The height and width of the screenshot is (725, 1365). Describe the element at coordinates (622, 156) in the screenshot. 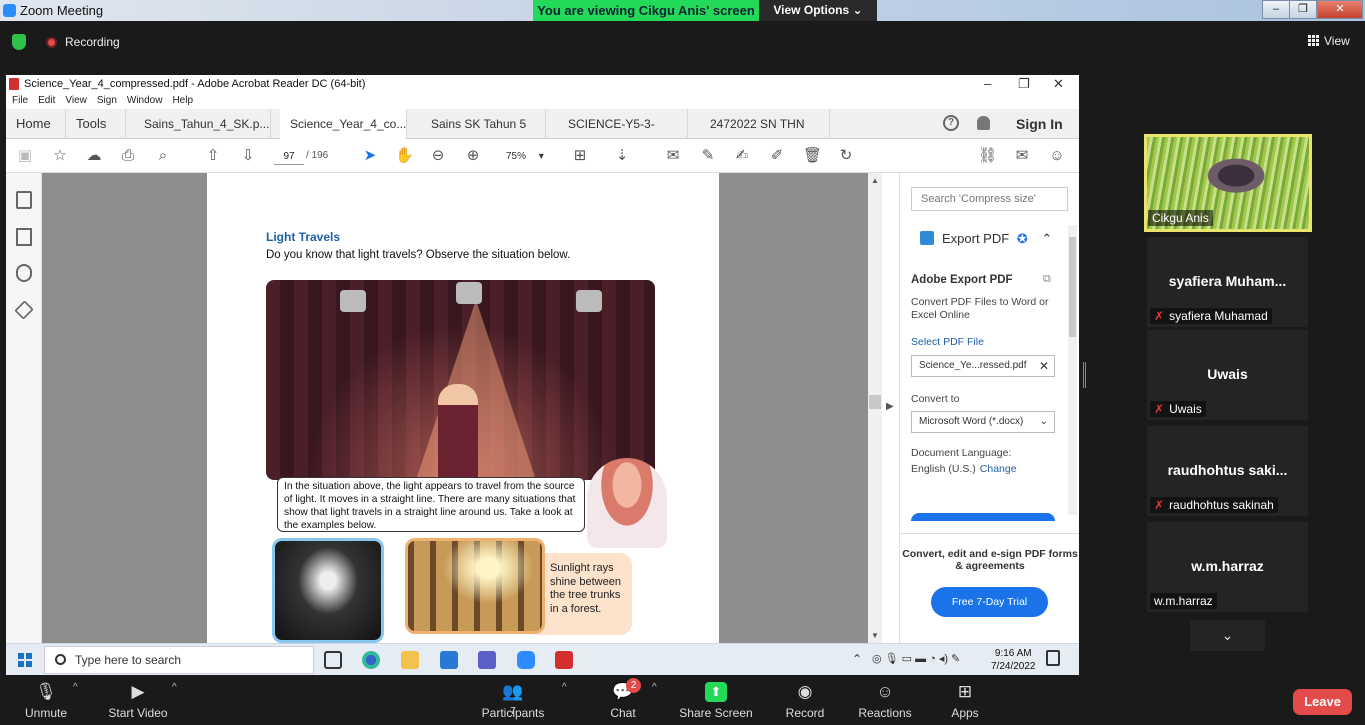

I see `scroll-mode-icon: ⇣` at that location.